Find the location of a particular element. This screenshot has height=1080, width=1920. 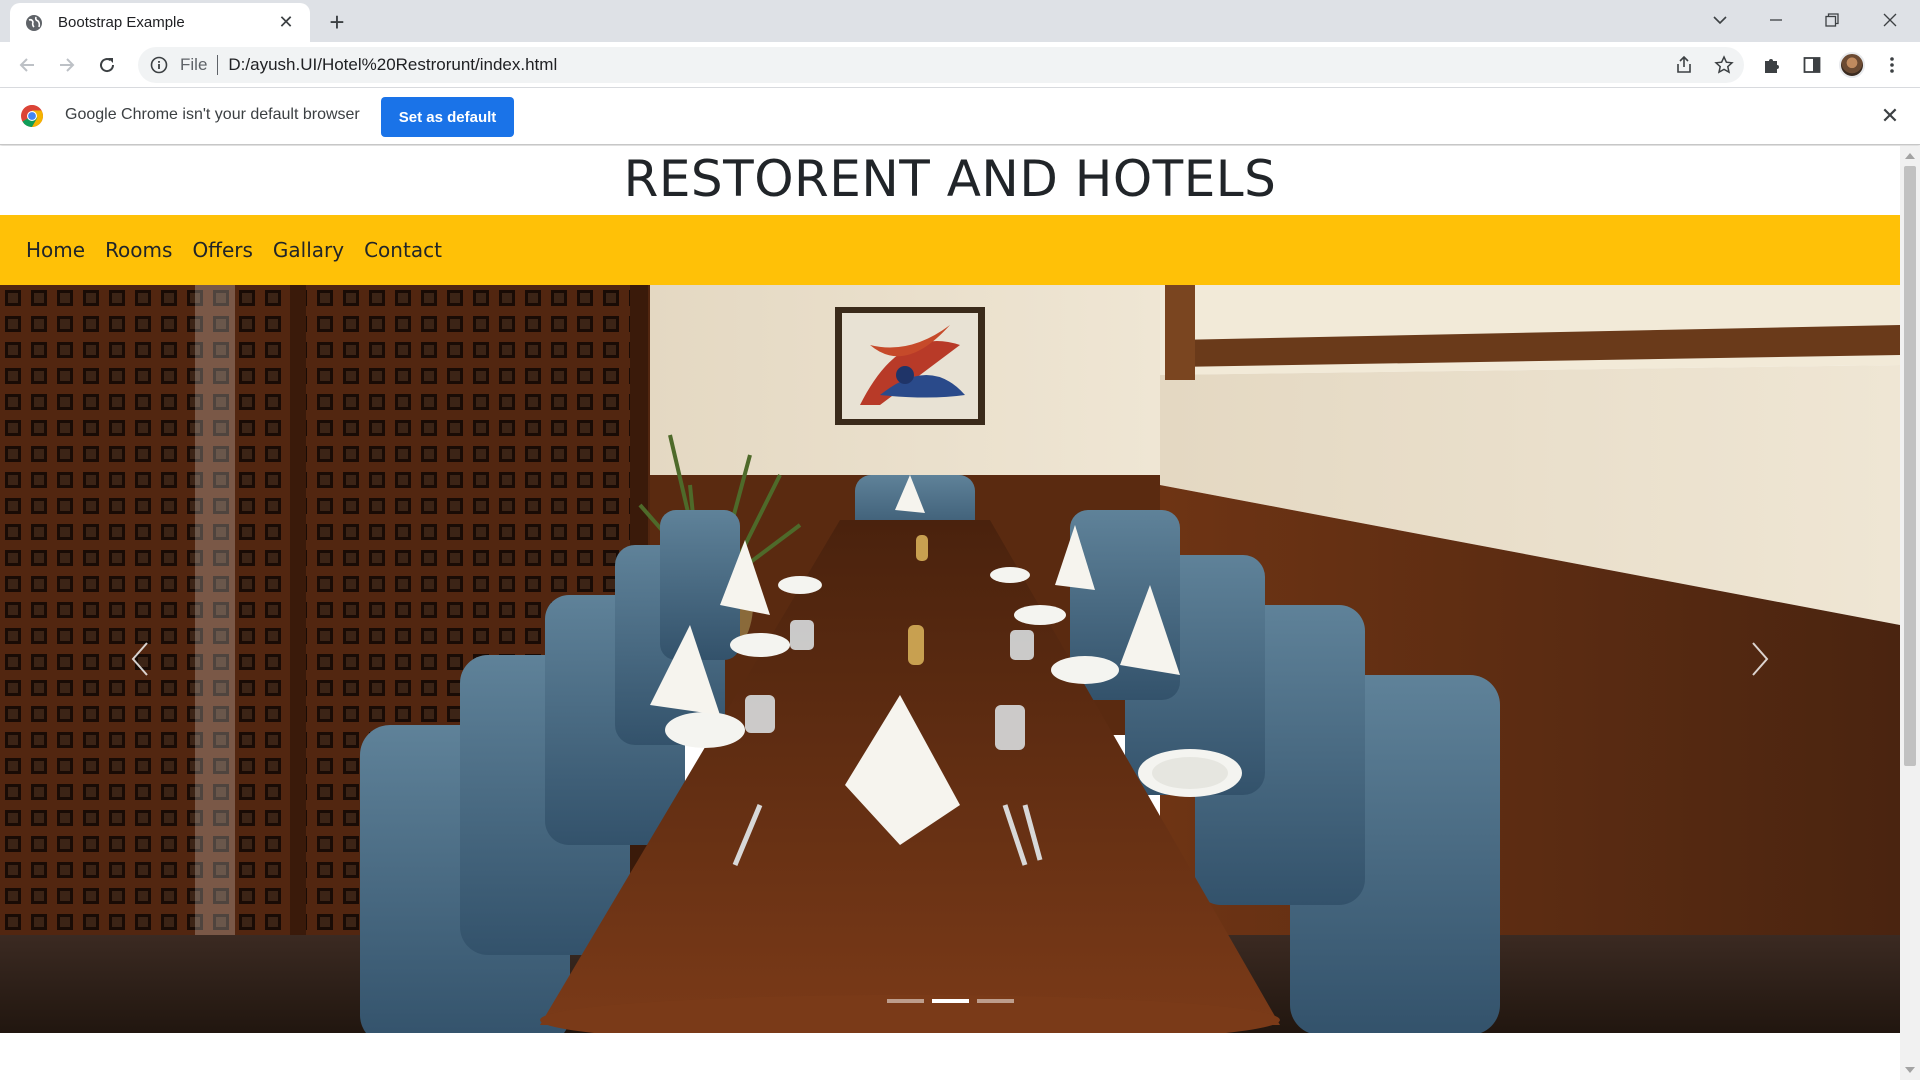

arrow-left-icon is located at coordinates (26, 65).